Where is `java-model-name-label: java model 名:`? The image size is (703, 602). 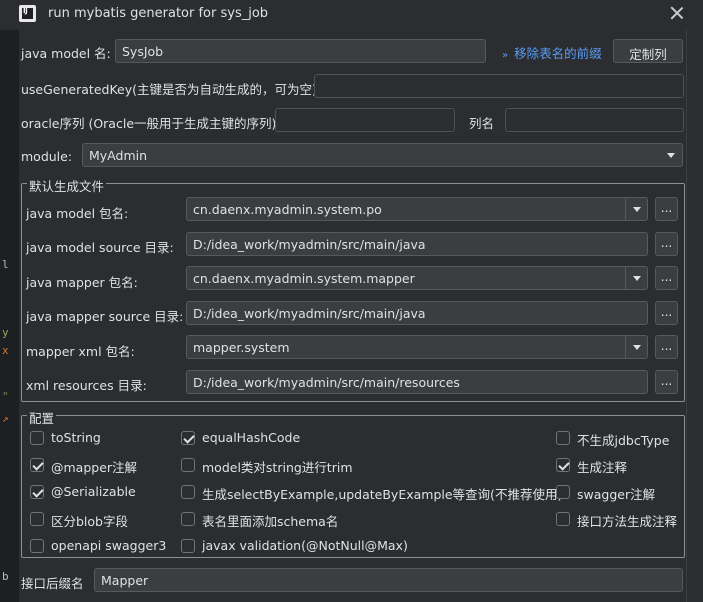 java-model-name-label: java model 名: is located at coordinates (66, 53).